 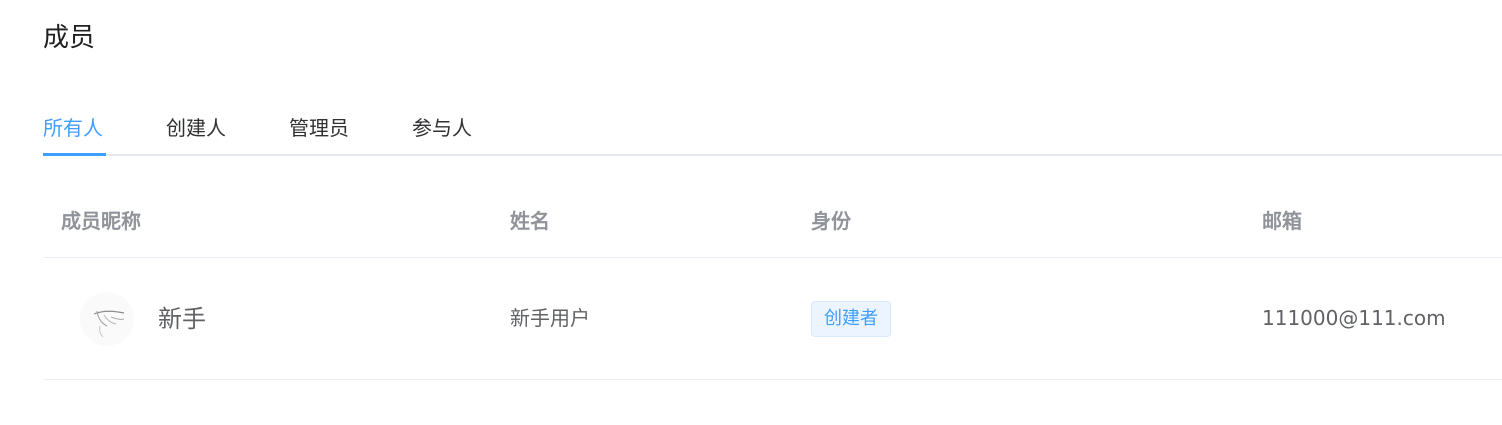 What do you see at coordinates (1354, 318) in the screenshot?
I see `member-email: 111000@111.com` at bounding box center [1354, 318].